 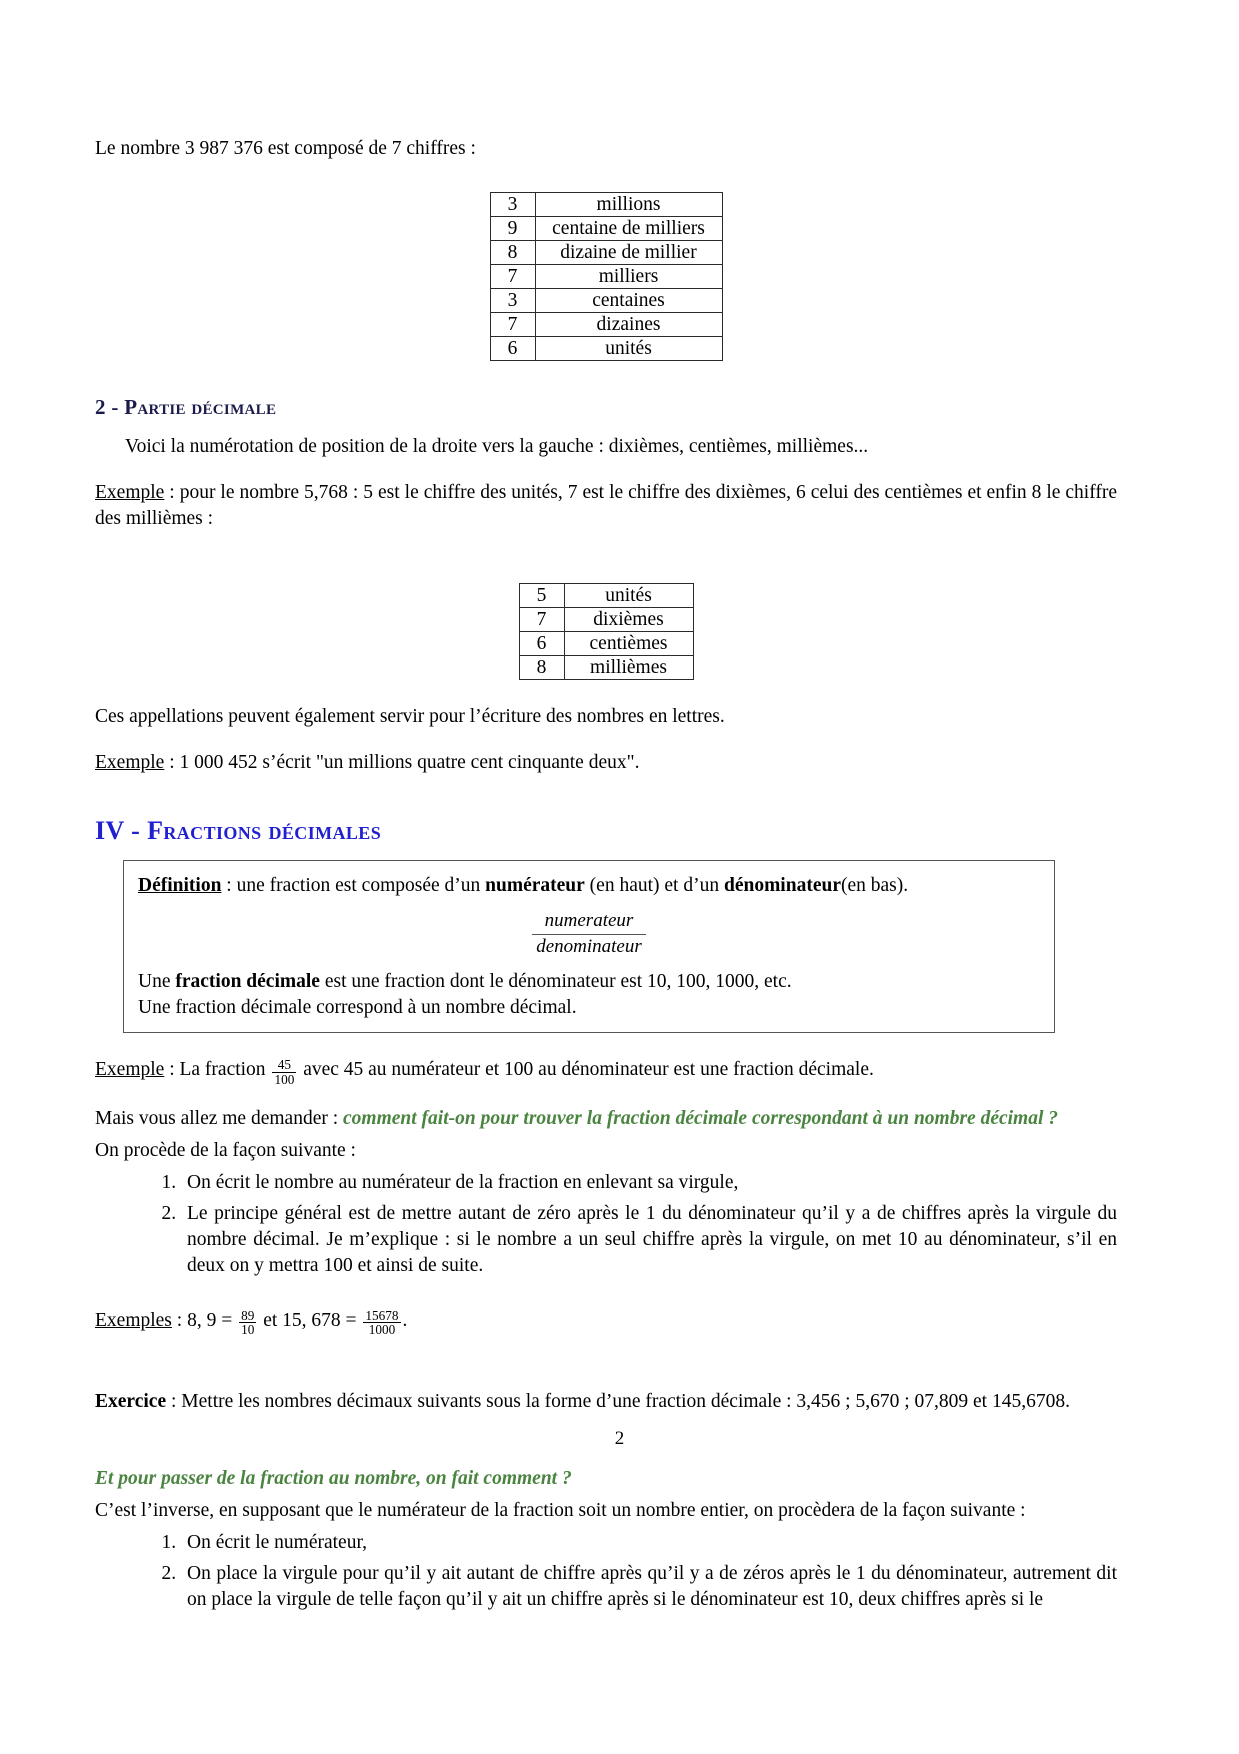 What do you see at coordinates (264, 830) in the screenshot?
I see `section-title: Fractions décimales` at bounding box center [264, 830].